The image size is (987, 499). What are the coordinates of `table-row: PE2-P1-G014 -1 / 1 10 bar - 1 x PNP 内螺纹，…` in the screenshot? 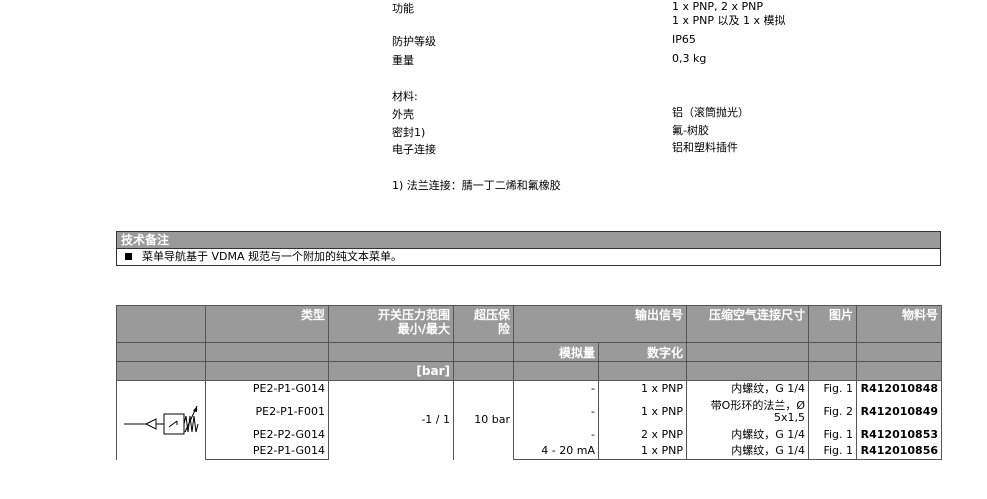 It's located at (529, 420).